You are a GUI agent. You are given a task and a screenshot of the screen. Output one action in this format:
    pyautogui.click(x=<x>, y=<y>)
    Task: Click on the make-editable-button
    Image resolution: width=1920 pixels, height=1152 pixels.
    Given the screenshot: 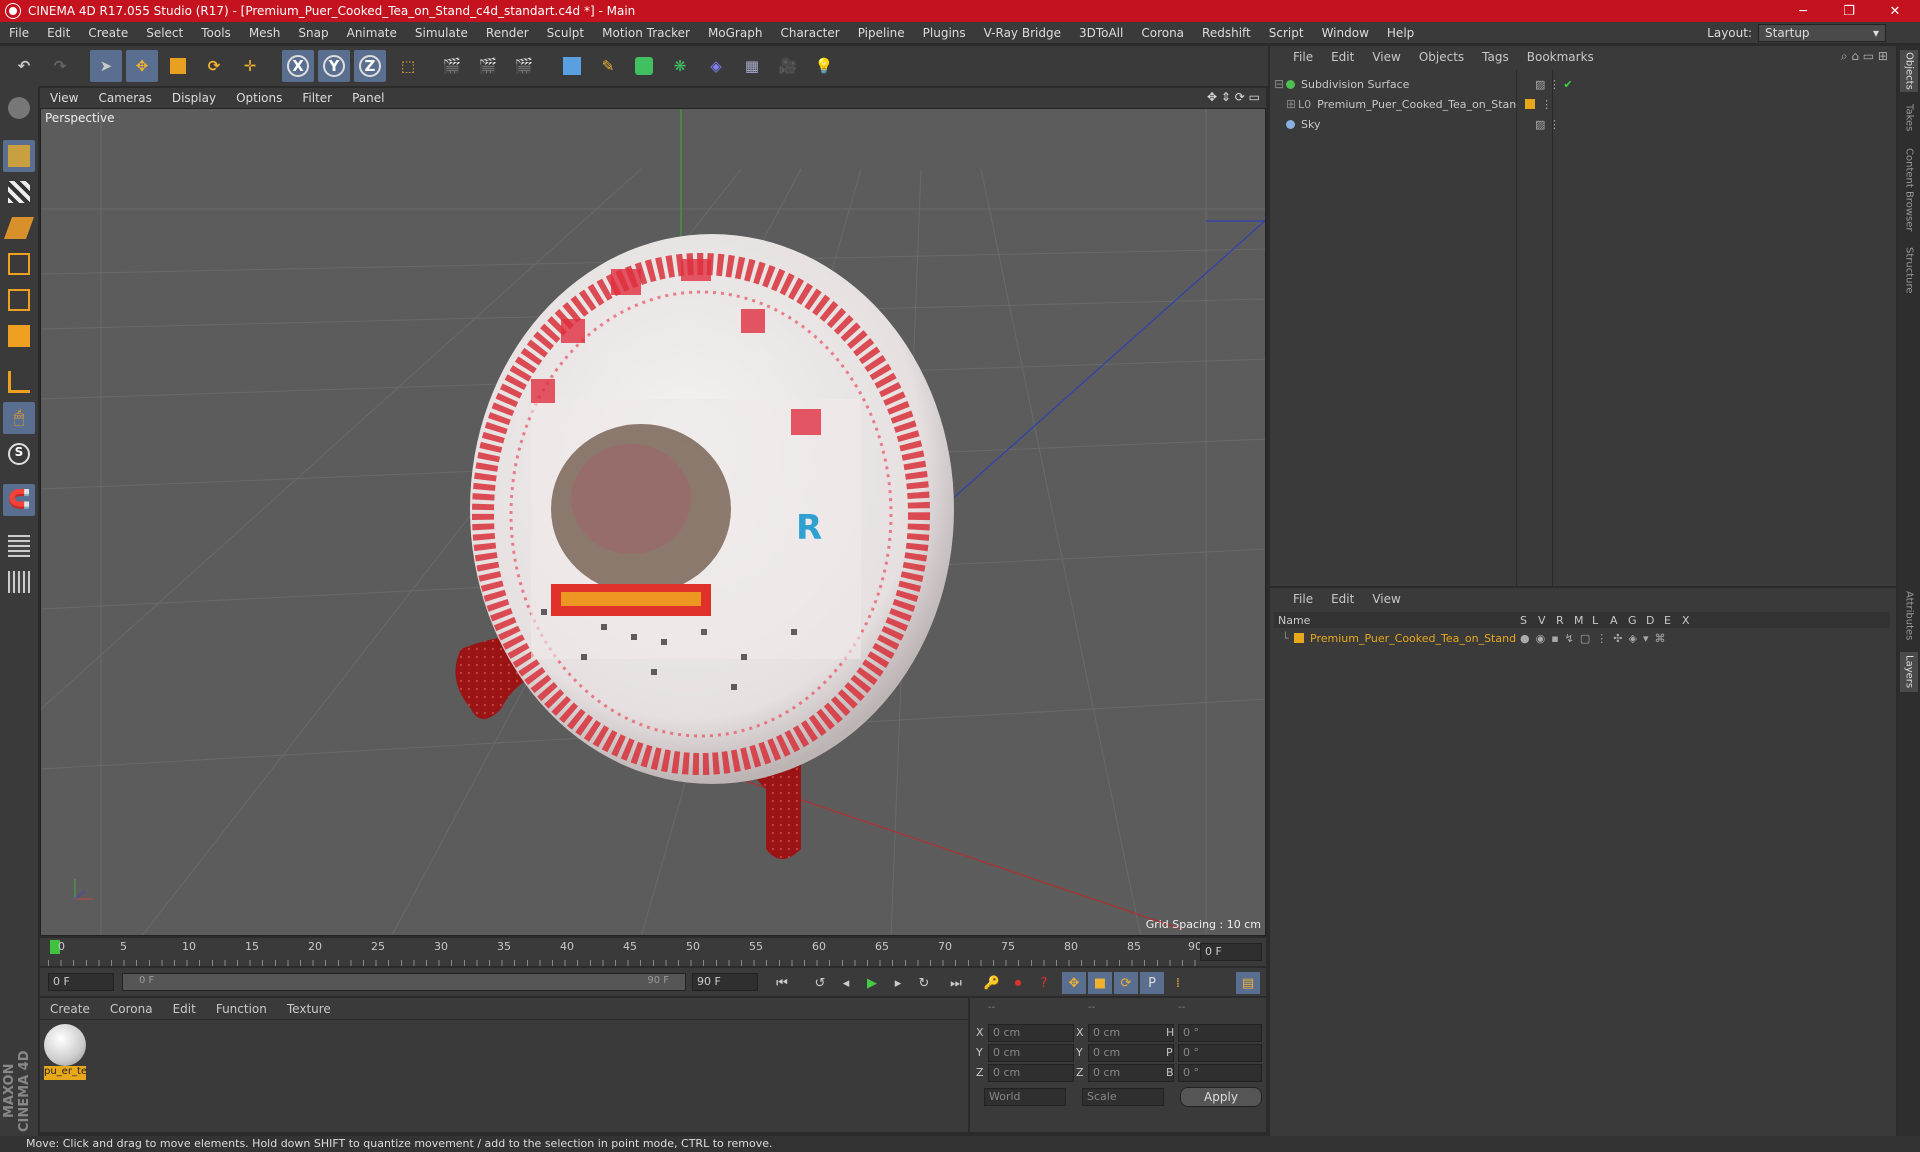 What is the action you would take?
    pyautogui.click(x=19, y=108)
    